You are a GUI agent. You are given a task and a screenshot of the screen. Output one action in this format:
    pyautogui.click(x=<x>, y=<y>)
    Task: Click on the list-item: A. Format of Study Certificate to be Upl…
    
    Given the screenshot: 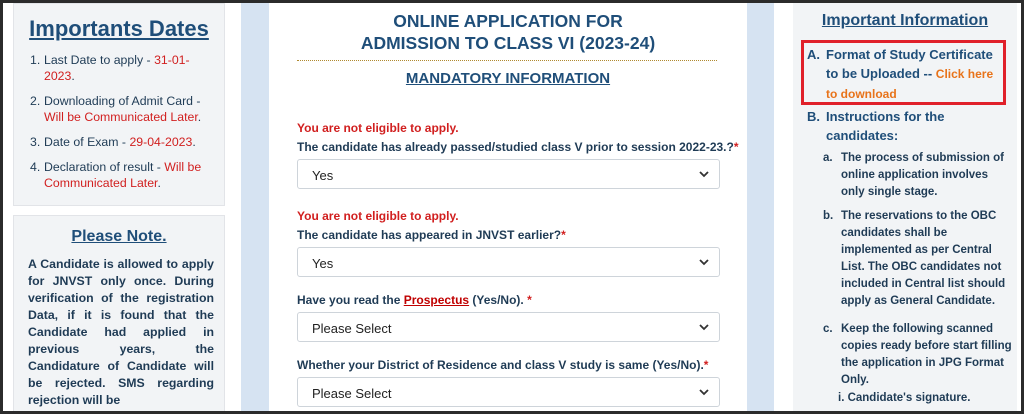 What is the action you would take?
    pyautogui.click(x=900, y=74)
    